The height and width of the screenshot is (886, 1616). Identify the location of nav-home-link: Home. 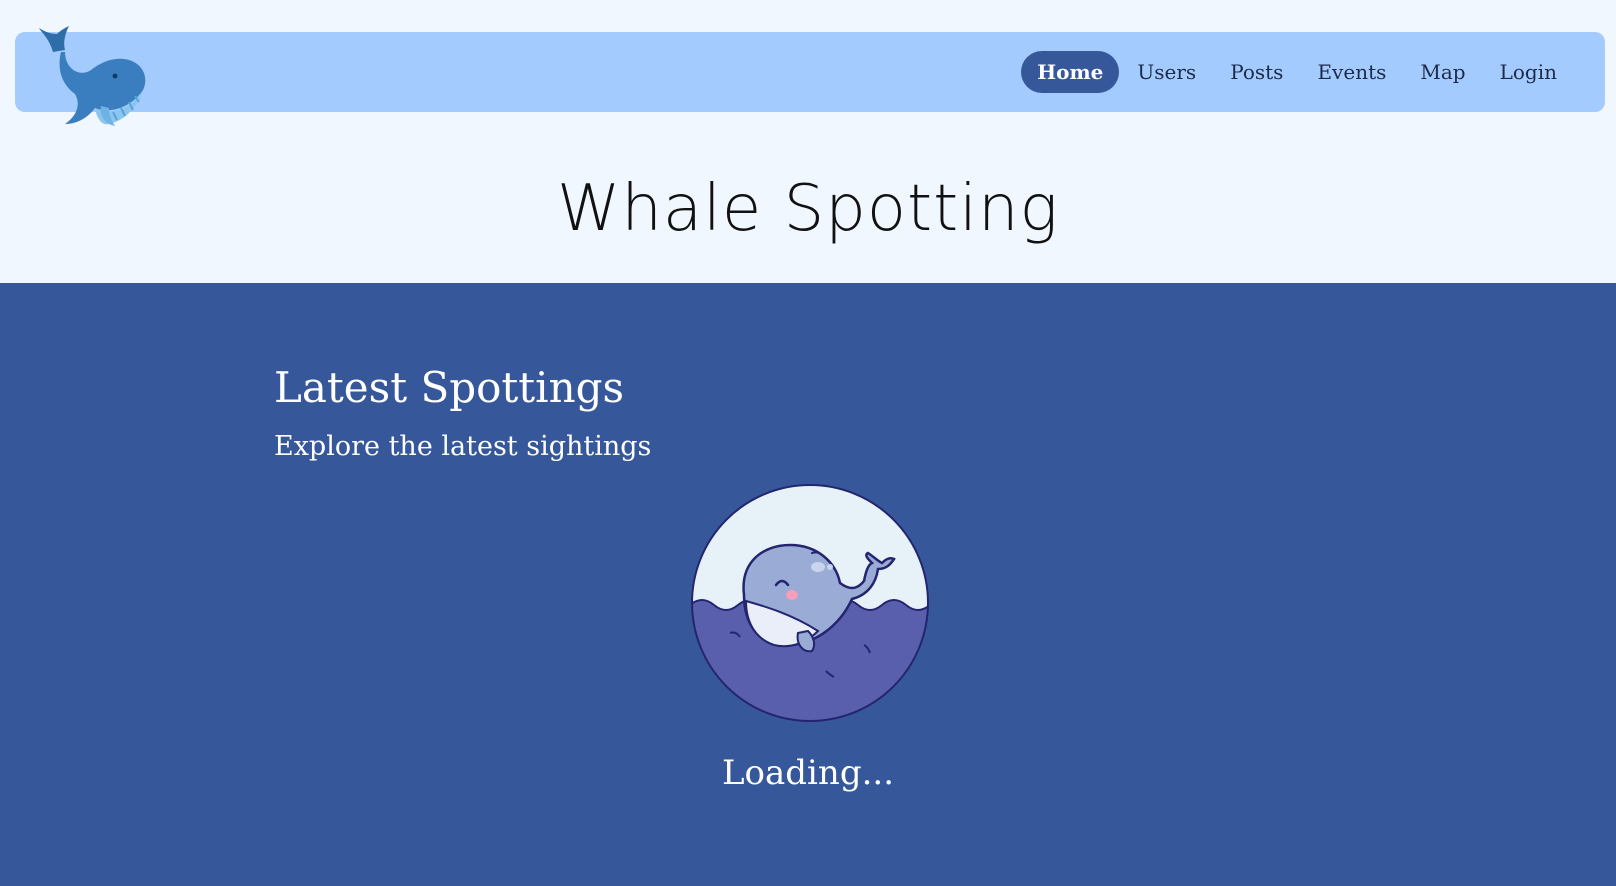
(1070, 72).